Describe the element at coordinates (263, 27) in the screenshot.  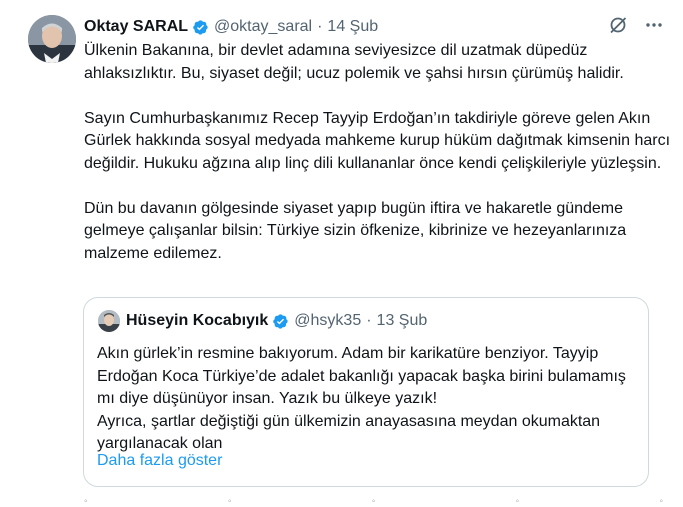
I see `author-handle: @oktay_saral` at that location.